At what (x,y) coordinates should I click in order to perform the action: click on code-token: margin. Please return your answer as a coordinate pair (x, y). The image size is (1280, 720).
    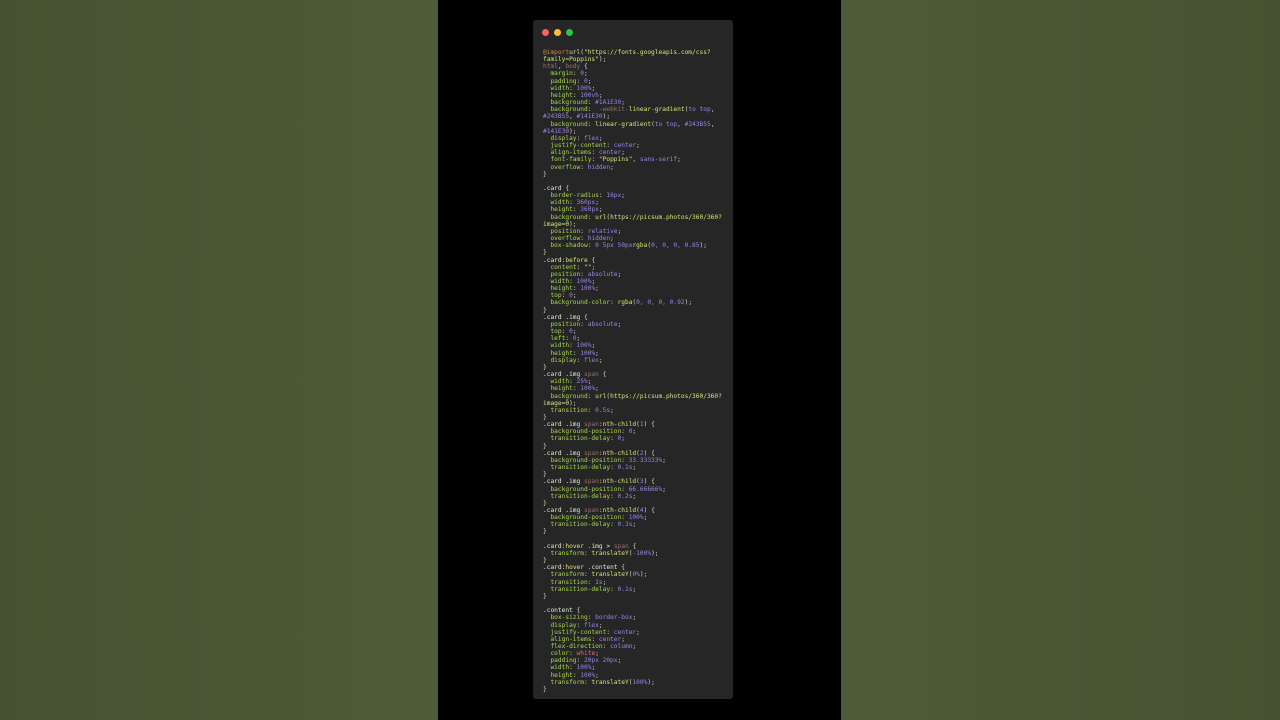
    Looking at the image, I should click on (561, 74).